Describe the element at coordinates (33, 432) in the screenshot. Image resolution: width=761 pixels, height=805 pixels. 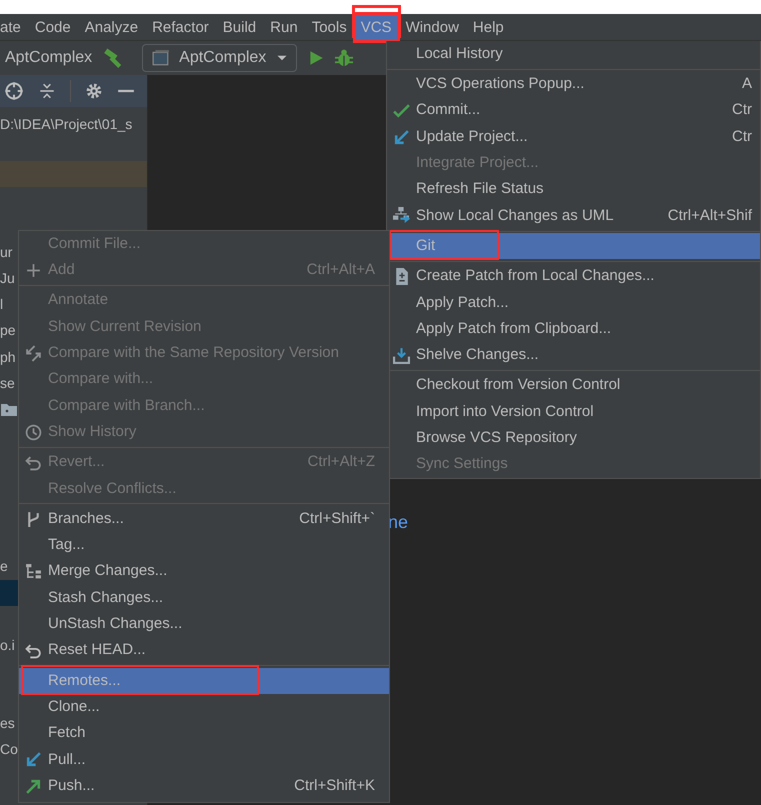
I see `clock-icon` at that location.